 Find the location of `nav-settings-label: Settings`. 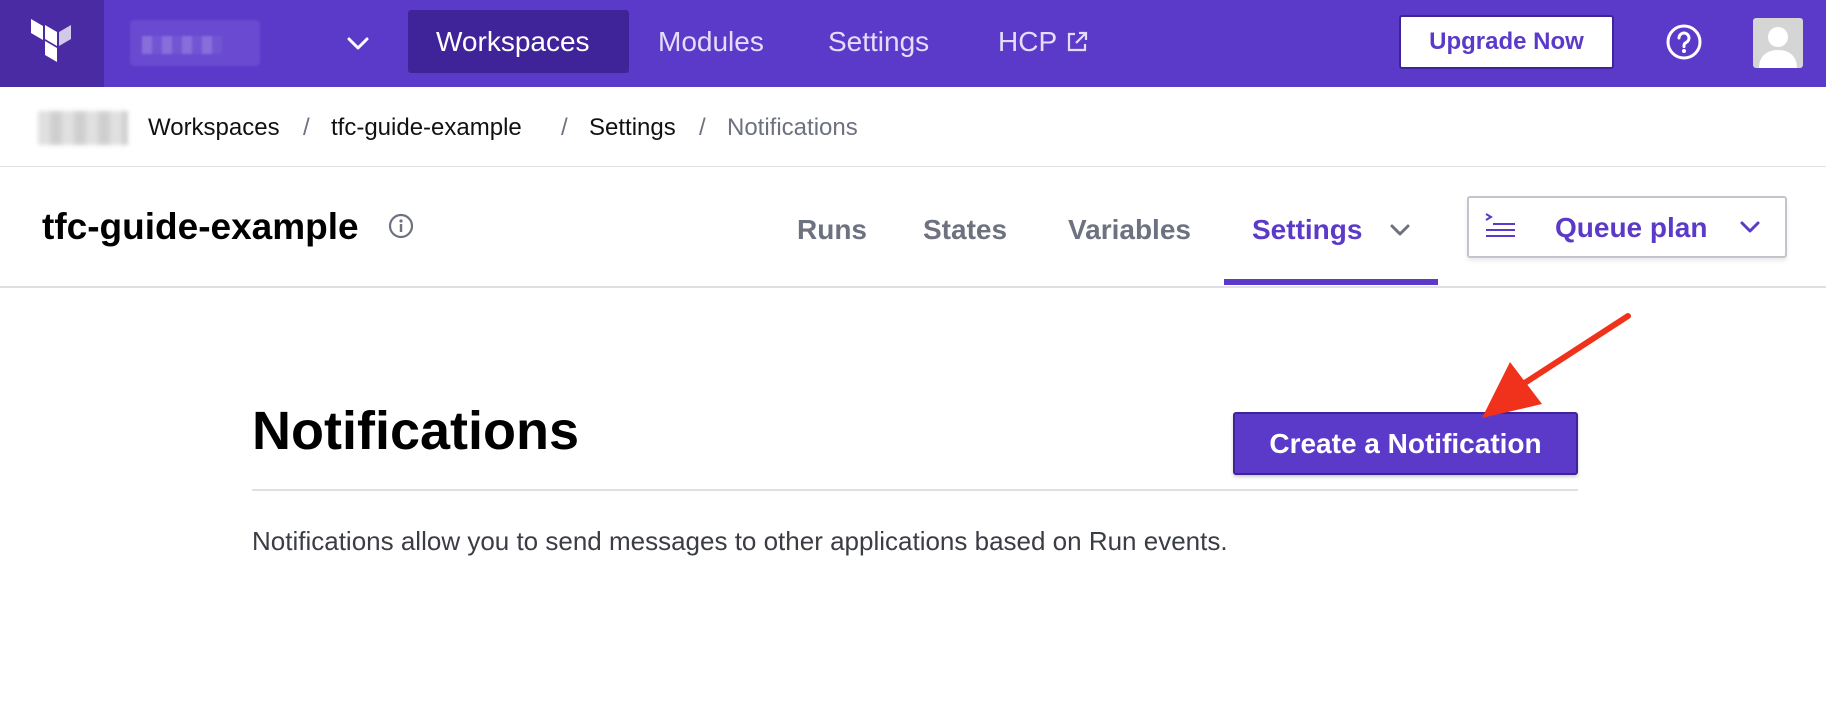

nav-settings-label: Settings is located at coordinates (879, 41).